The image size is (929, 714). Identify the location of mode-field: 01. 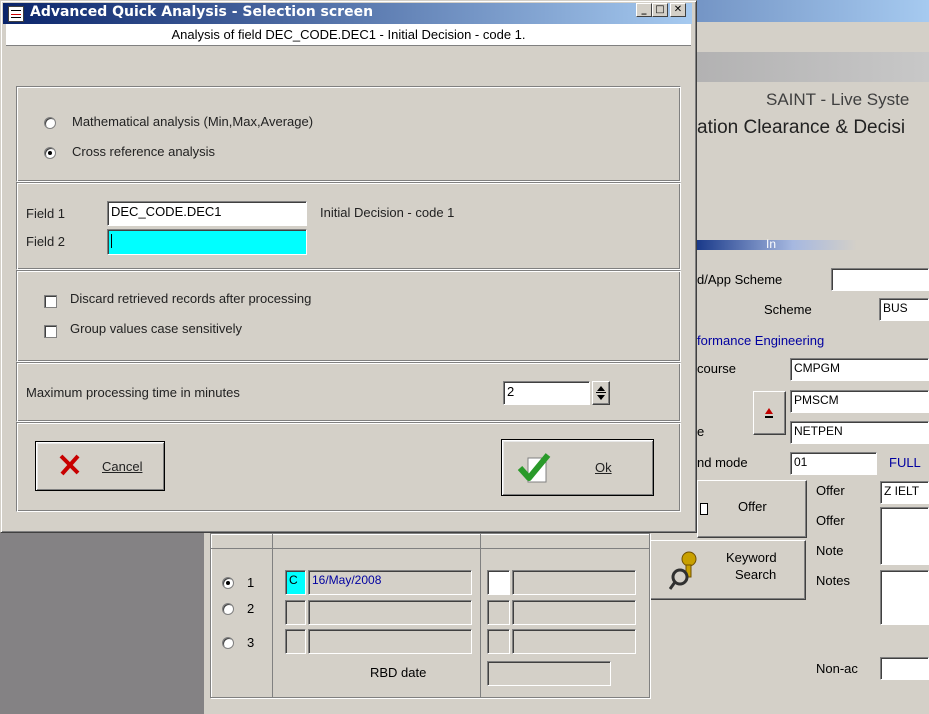
(833, 463).